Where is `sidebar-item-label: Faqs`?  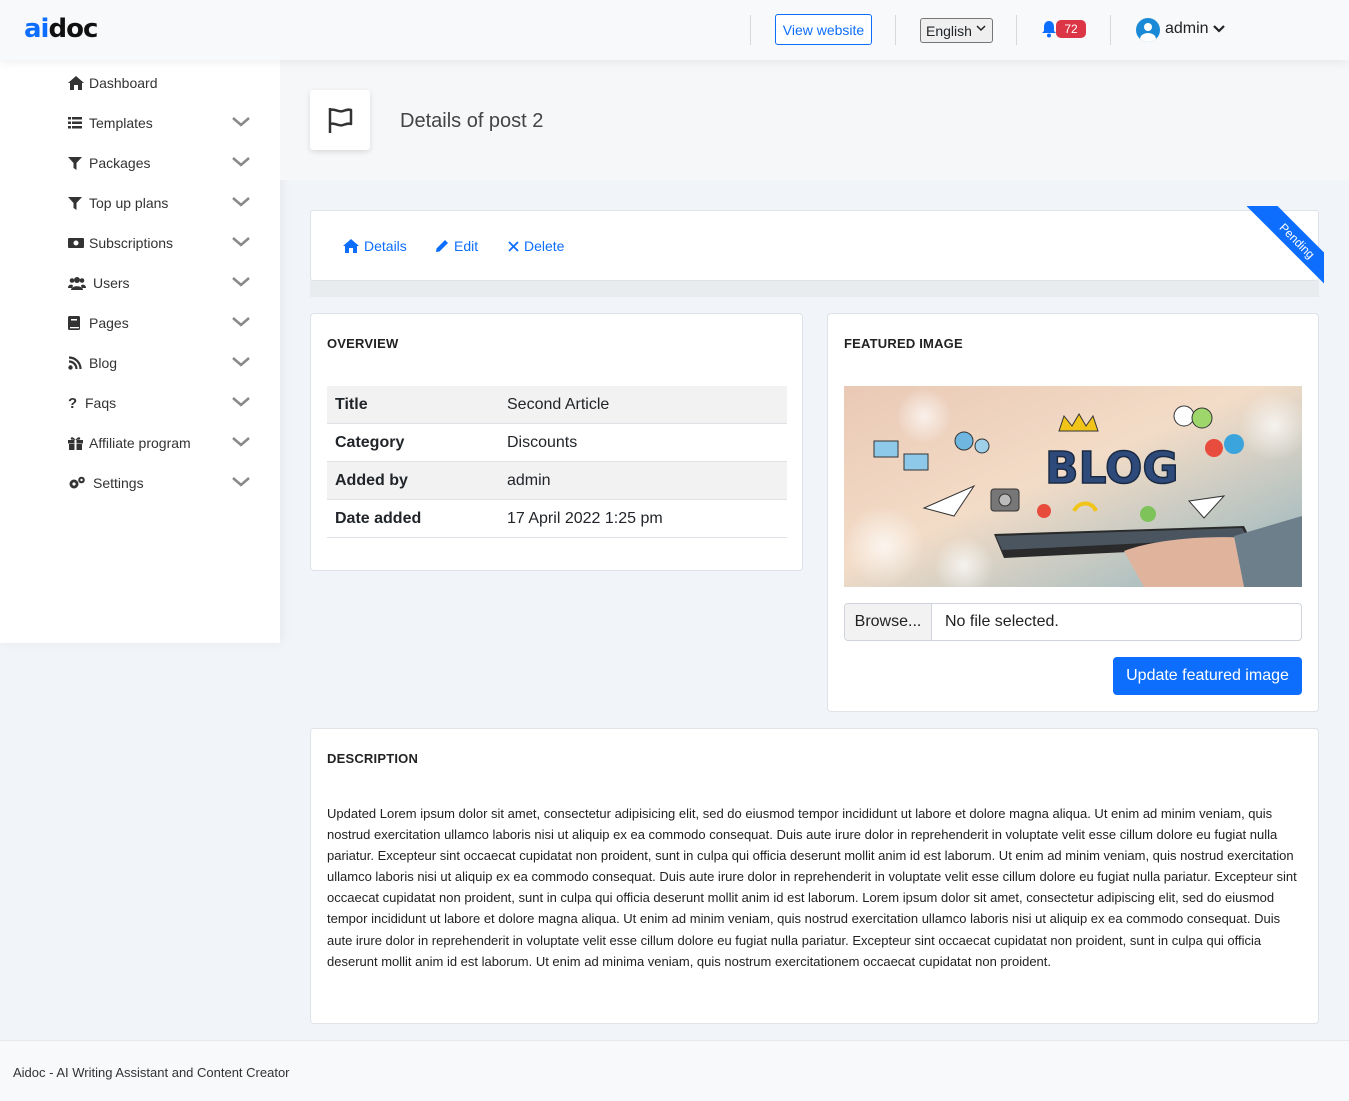
sidebar-item-label: Faqs is located at coordinates (101, 403).